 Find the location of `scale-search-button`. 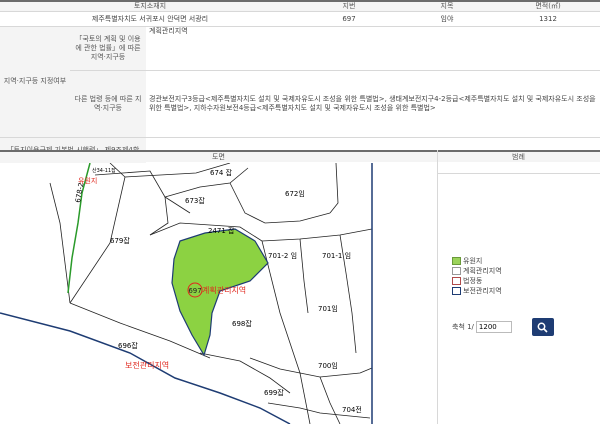

scale-search-button is located at coordinates (542, 327).